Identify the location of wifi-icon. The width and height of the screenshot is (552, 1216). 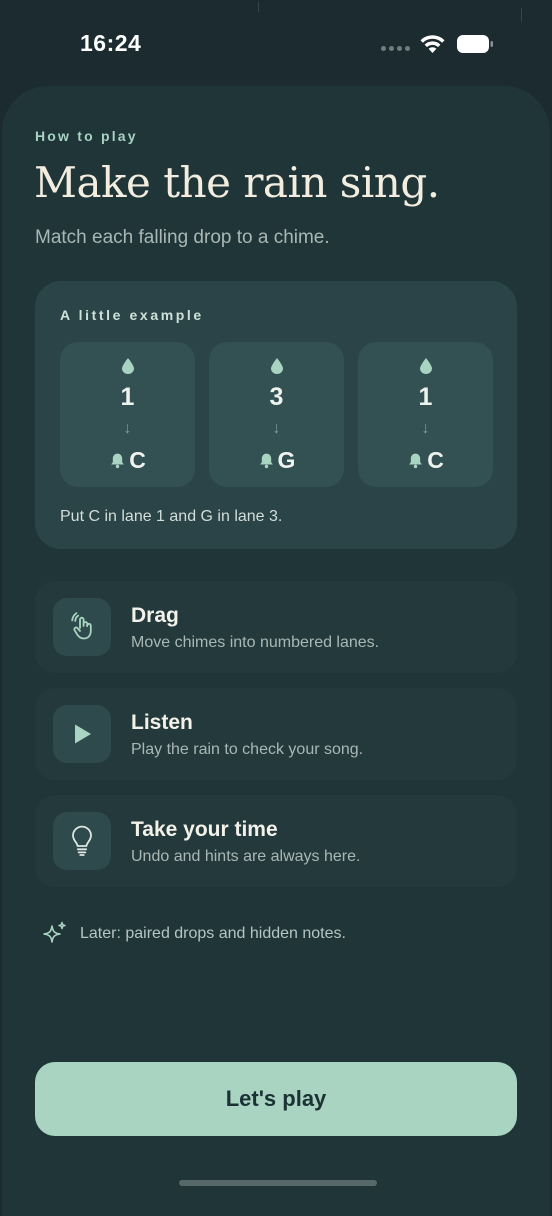
(432, 44).